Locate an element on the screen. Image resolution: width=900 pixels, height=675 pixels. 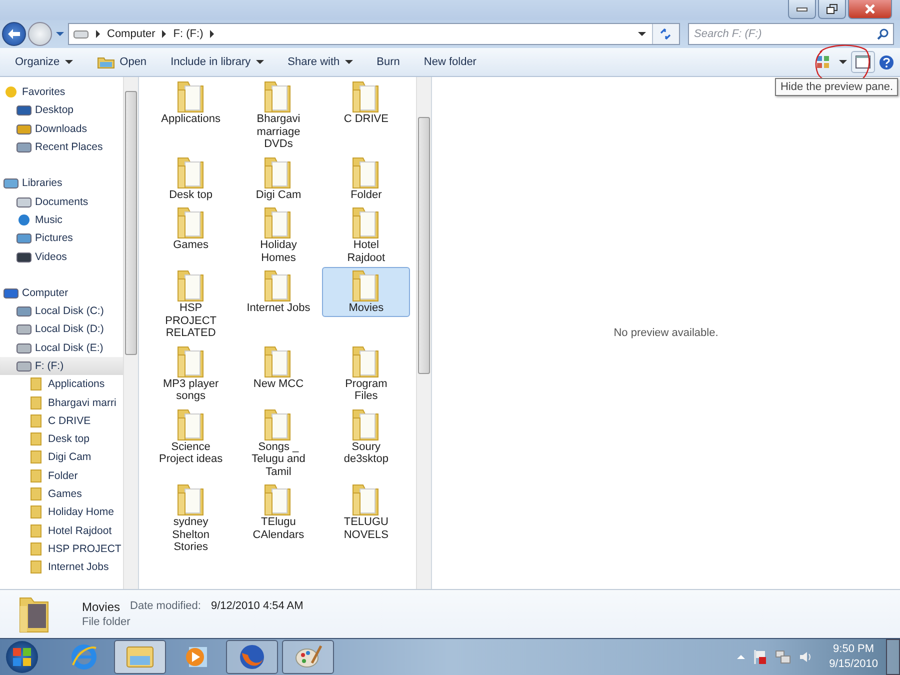
nav-item: Local Disk (E:) is located at coordinates (61, 347).